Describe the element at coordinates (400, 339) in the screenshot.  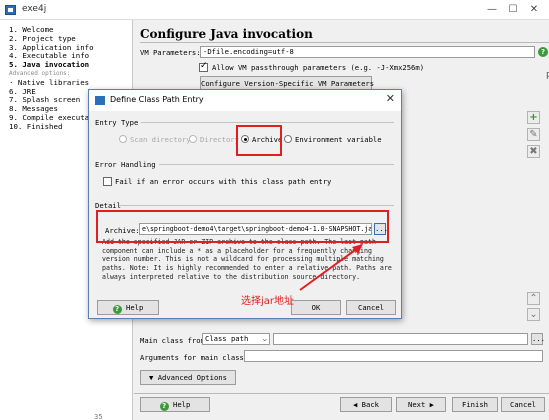
I see `main-class-input` at that location.